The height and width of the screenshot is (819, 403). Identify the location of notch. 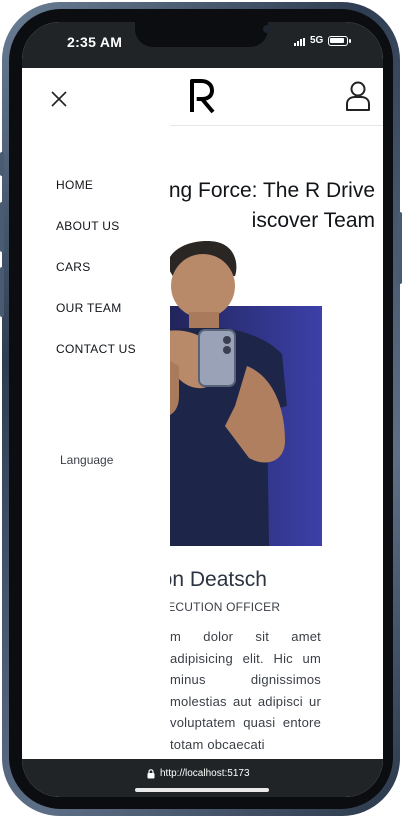
(203, 34).